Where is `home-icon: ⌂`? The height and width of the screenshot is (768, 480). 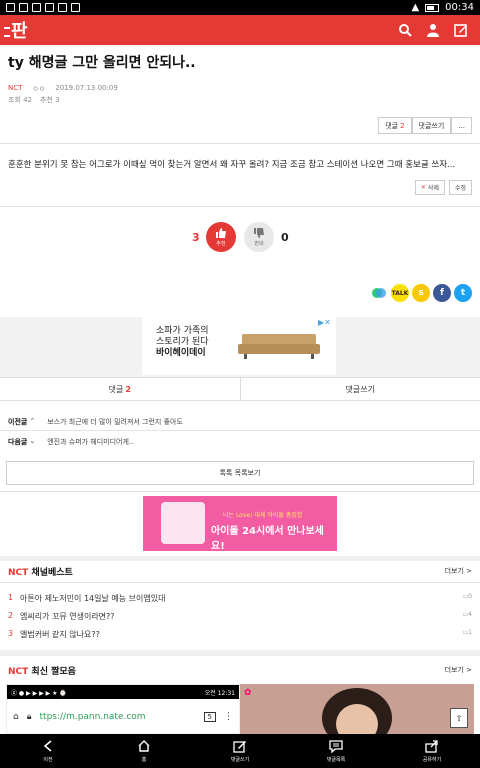 home-icon: ⌂ is located at coordinates (16, 717).